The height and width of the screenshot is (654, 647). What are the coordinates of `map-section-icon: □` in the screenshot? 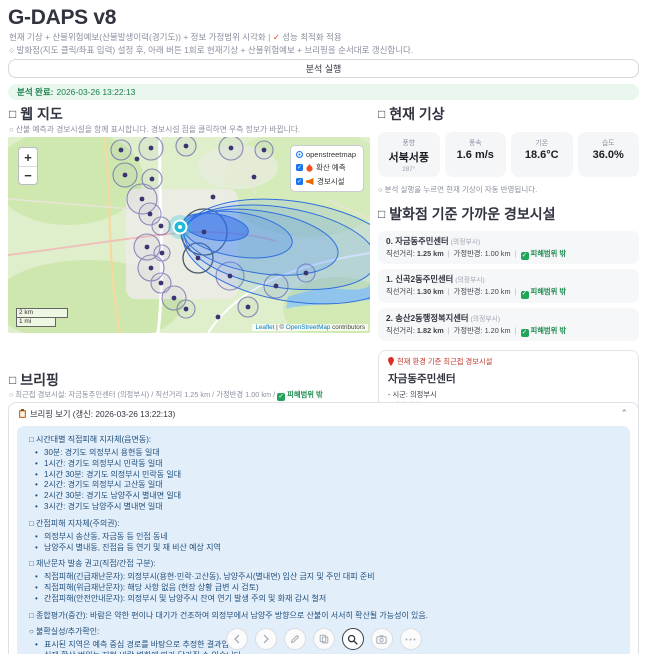 It's located at (13, 114).